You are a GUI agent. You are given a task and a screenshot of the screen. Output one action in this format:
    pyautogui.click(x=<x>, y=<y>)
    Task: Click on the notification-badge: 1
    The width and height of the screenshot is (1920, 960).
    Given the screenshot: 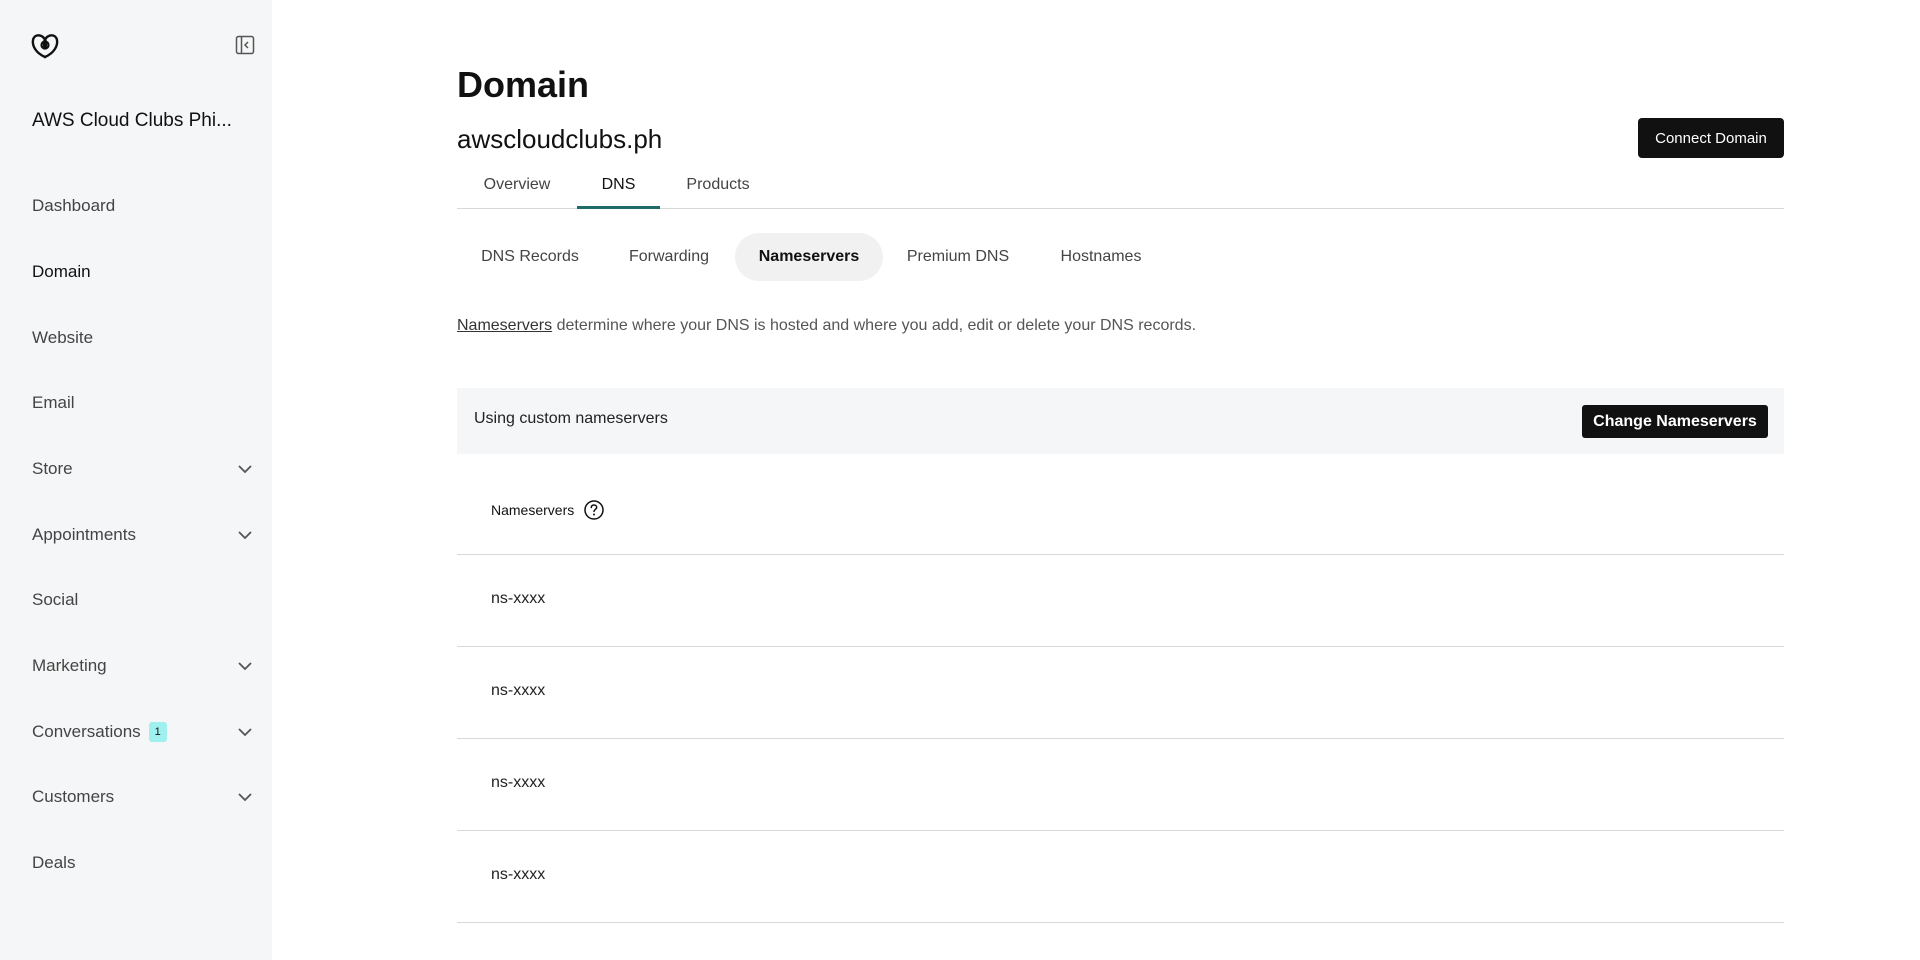 What is the action you would take?
    pyautogui.click(x=157, y=732)
    